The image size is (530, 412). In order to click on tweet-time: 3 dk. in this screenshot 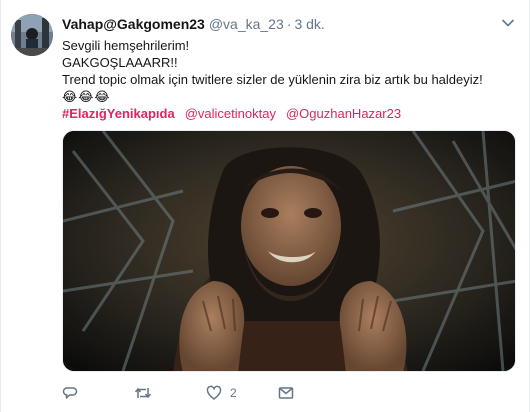, I will do `click(309, 24)`.